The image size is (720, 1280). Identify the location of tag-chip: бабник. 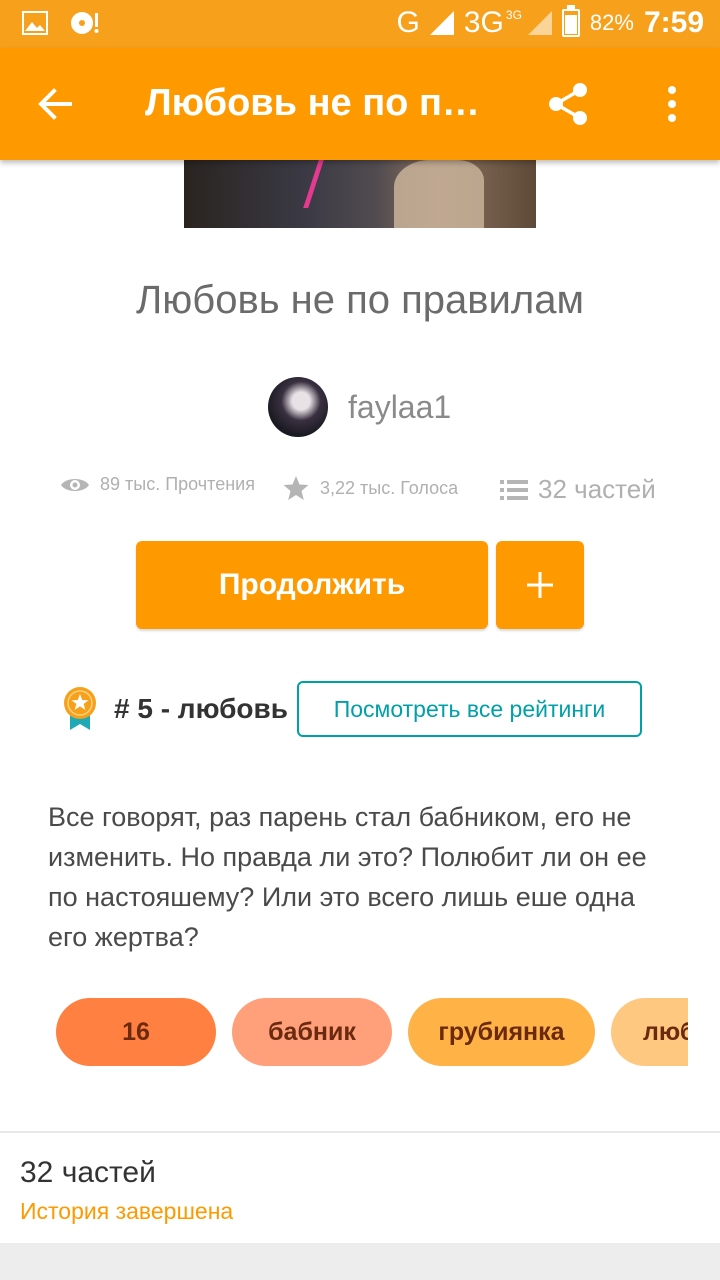
(312, 1032).